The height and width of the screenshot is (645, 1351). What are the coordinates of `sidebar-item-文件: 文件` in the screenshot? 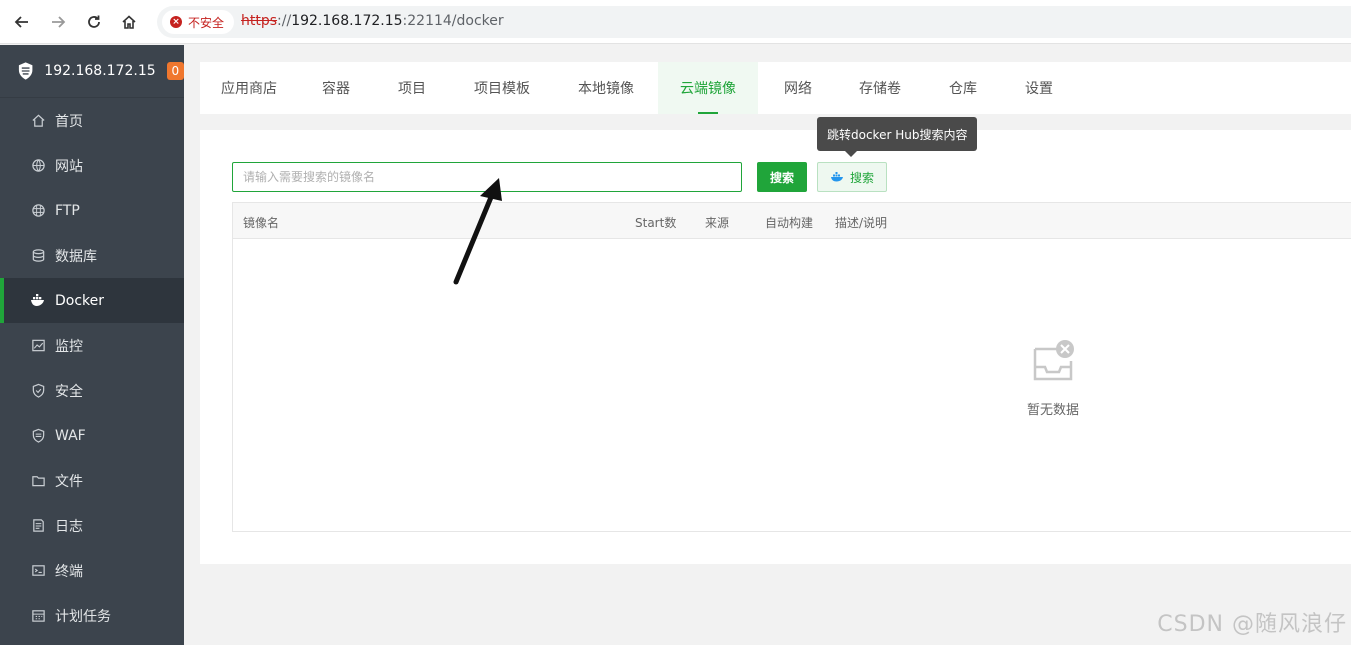 It's located at (92, 480).